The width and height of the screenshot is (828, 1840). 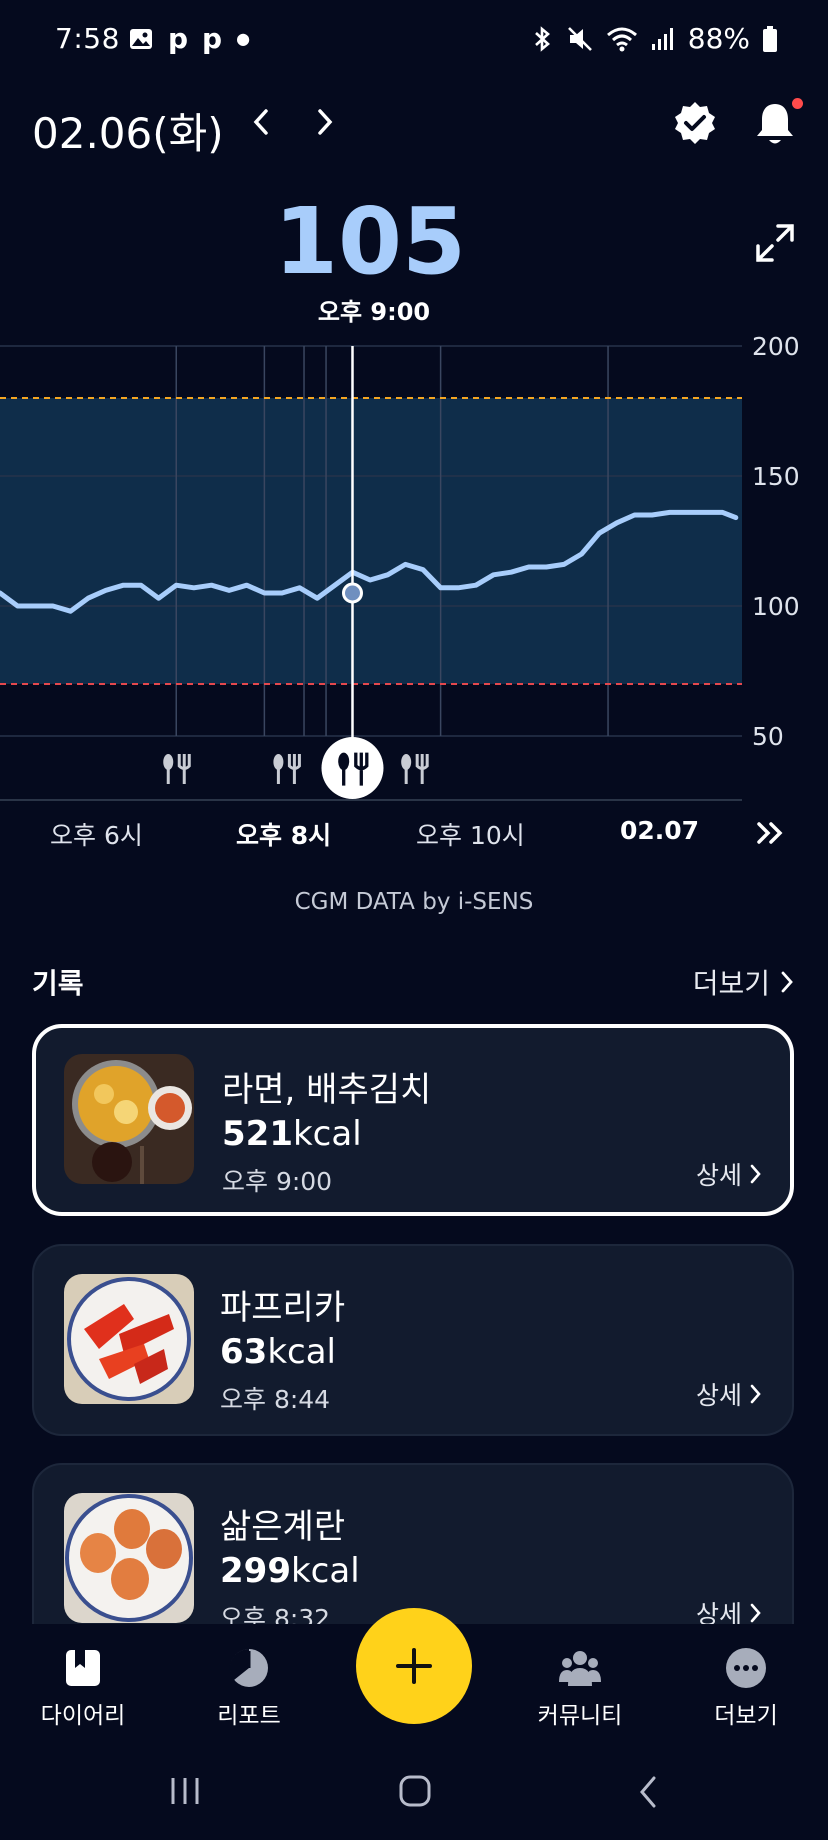 I want to click on glucose-time: 오후 9:00, so click(x=374, y=312).